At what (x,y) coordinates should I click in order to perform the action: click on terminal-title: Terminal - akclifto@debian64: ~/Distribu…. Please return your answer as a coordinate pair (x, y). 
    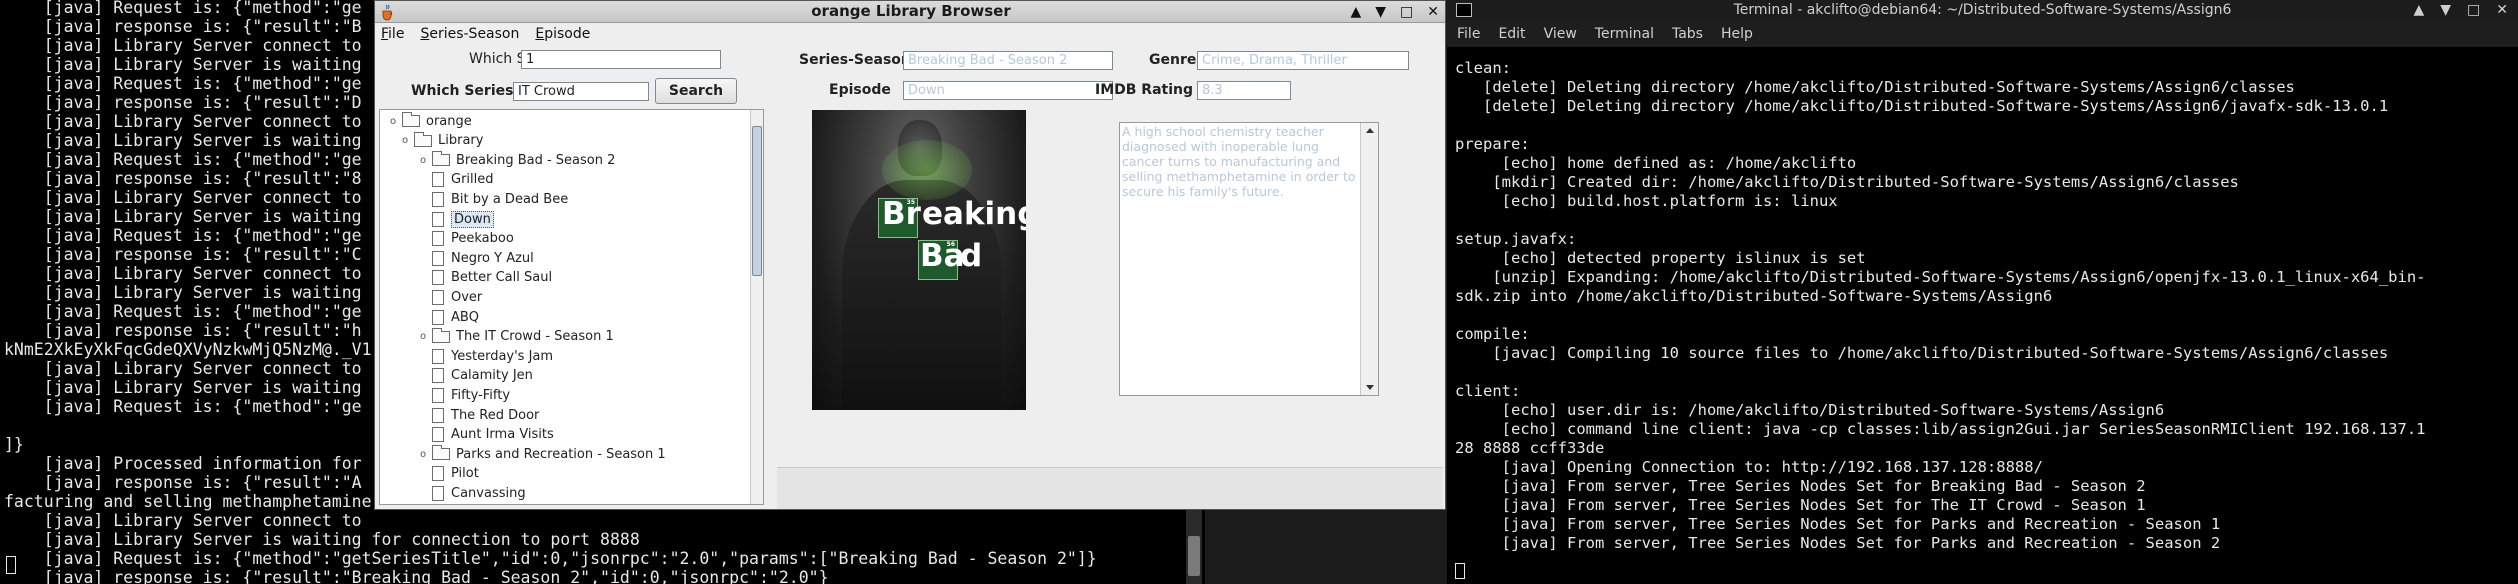
    Looking at the image, I should click on (1982, 10).